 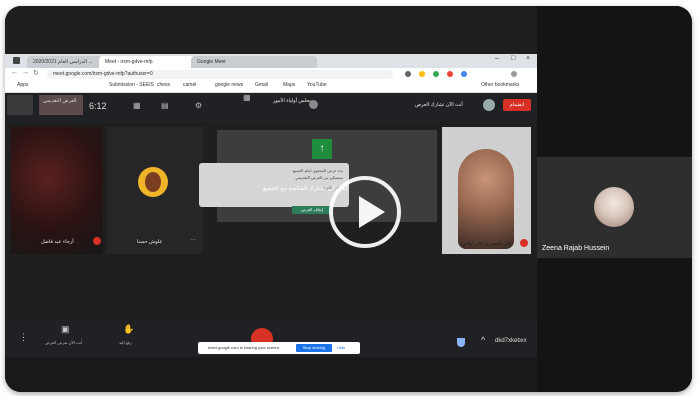 I want to click on bookmark: YouTube, so click(x=317, y=85).